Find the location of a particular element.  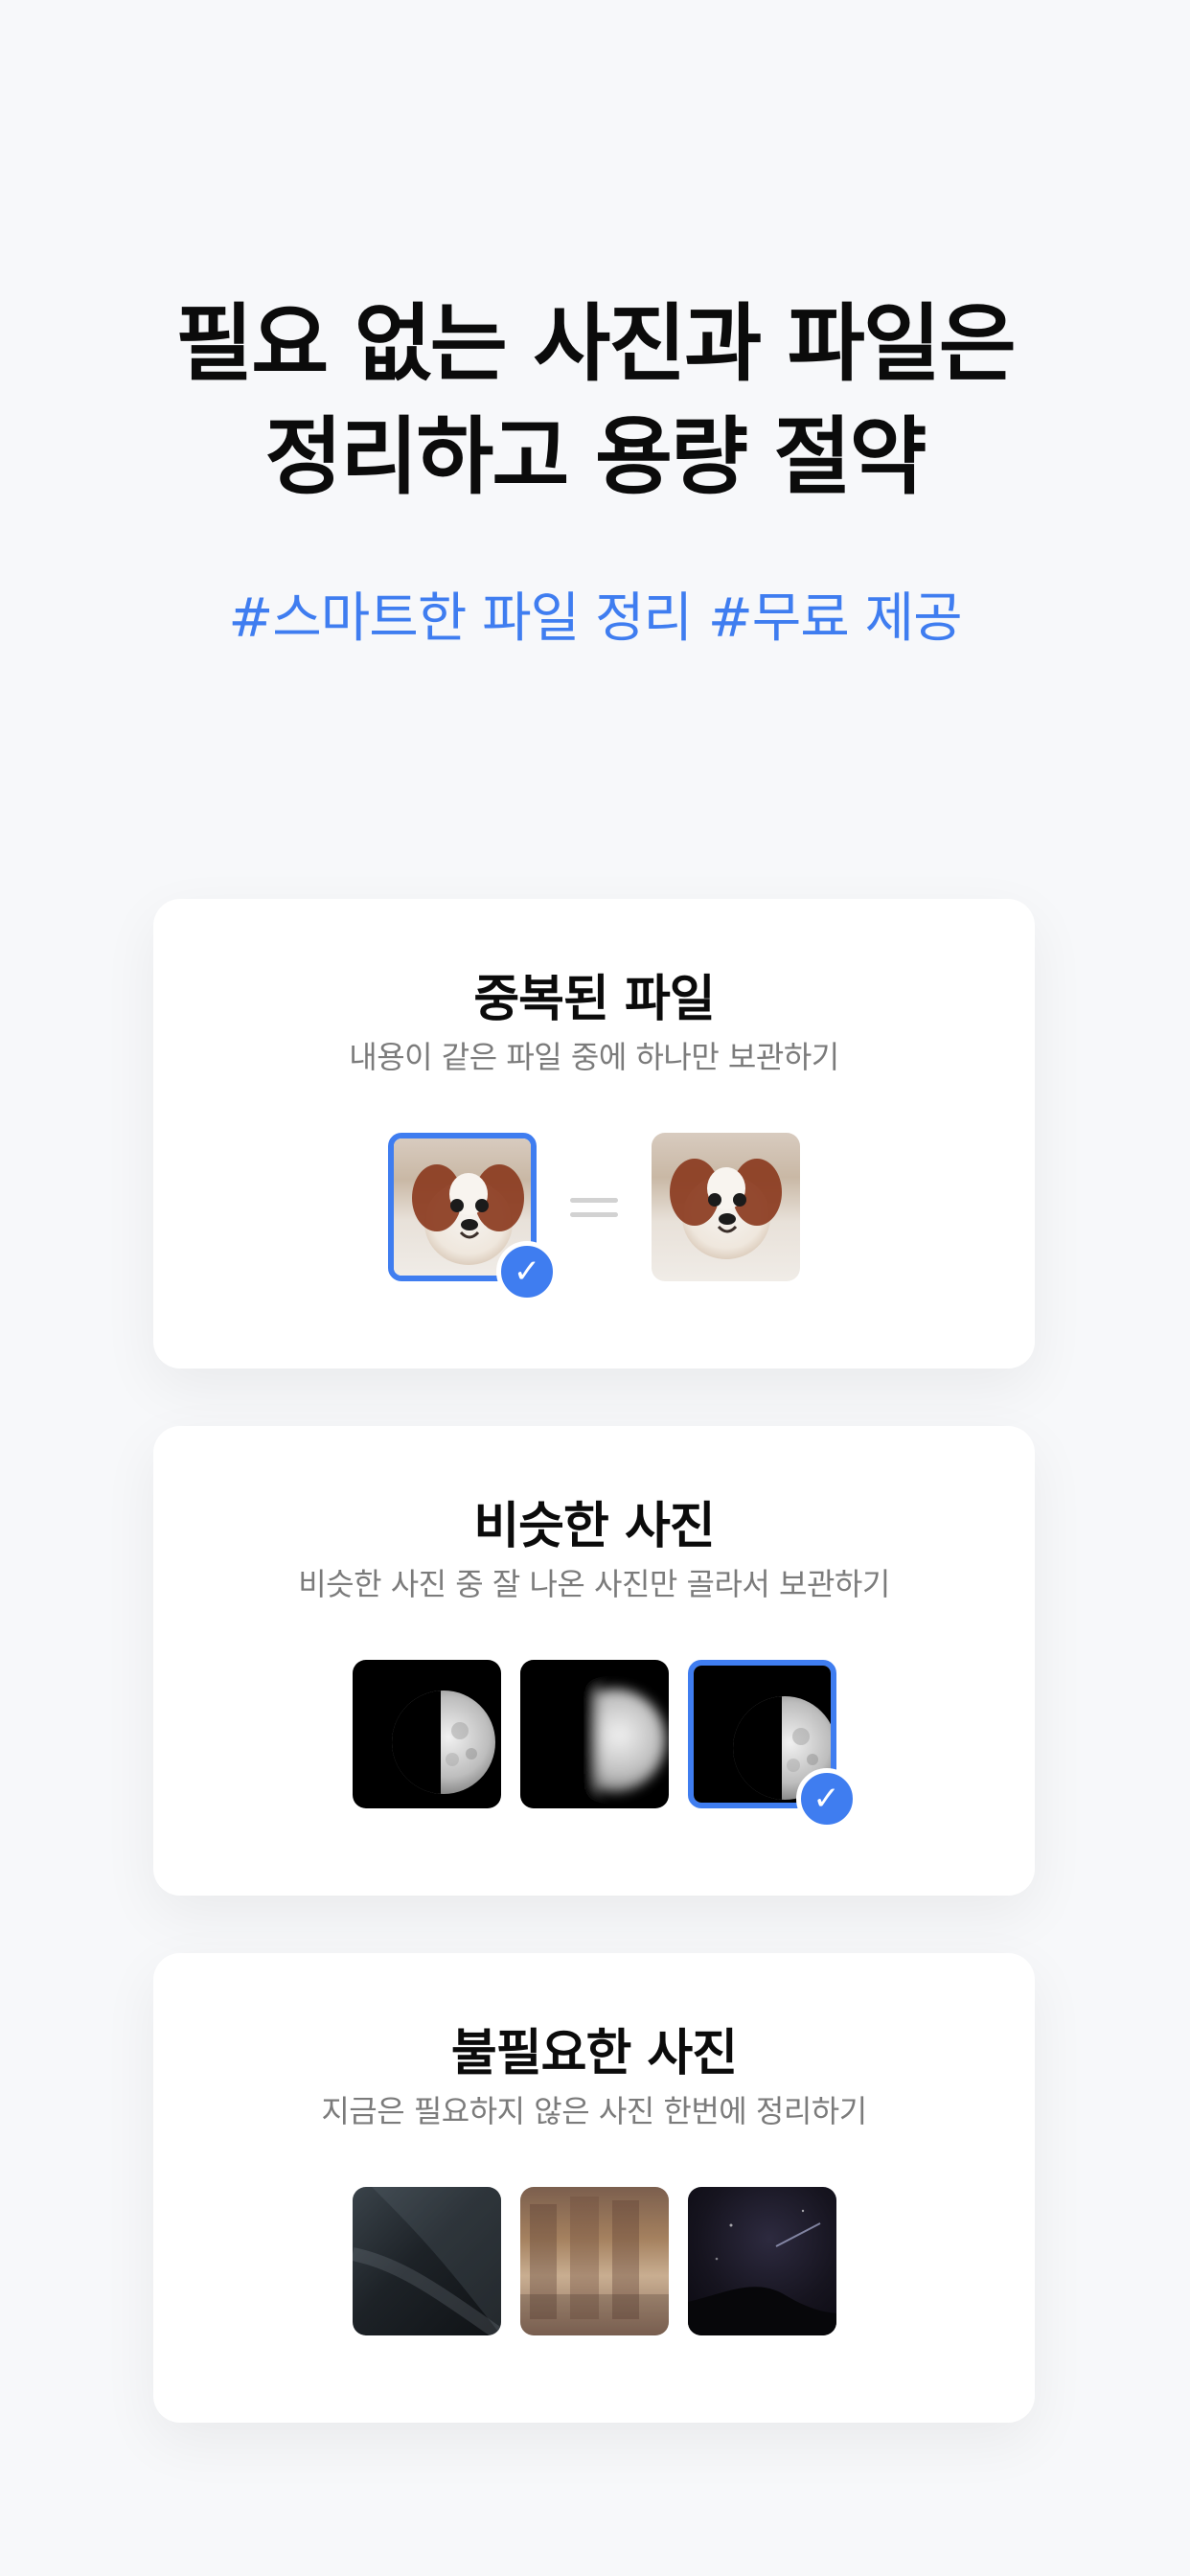

similar-photos-card: 비슷한 사진 비슷한 사진 중 잘 나온 사진만 골라서 보관하기 ✓ is located at coordinates (594, 1661).